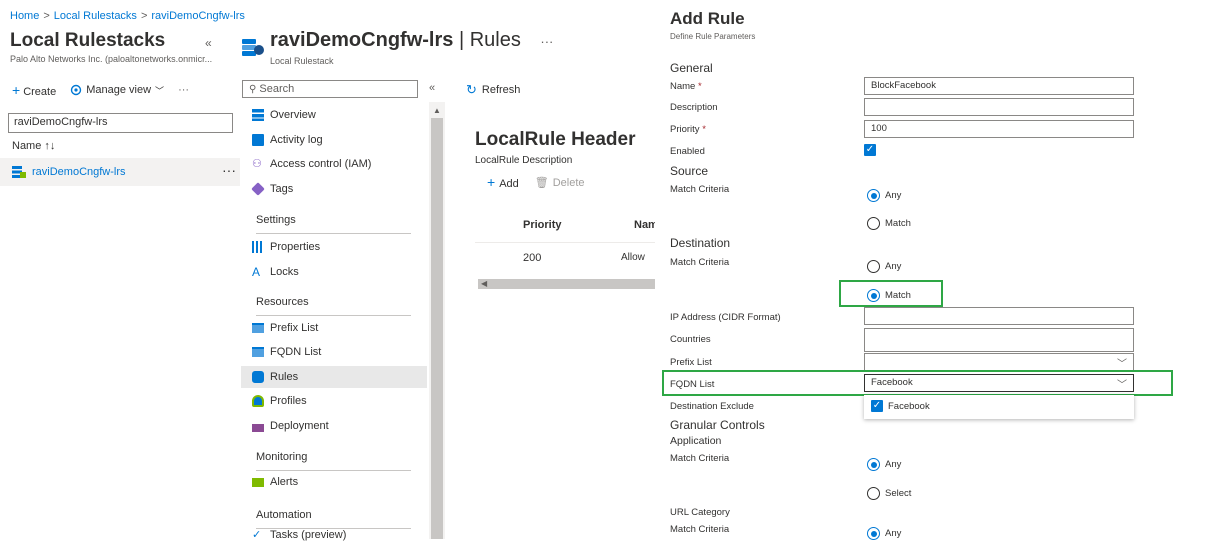 The height and width of the screenshot is (543, 1209). Describe the element at coordinates (256, 272) in the screenshot. I see `lock-icon: A` at that location.